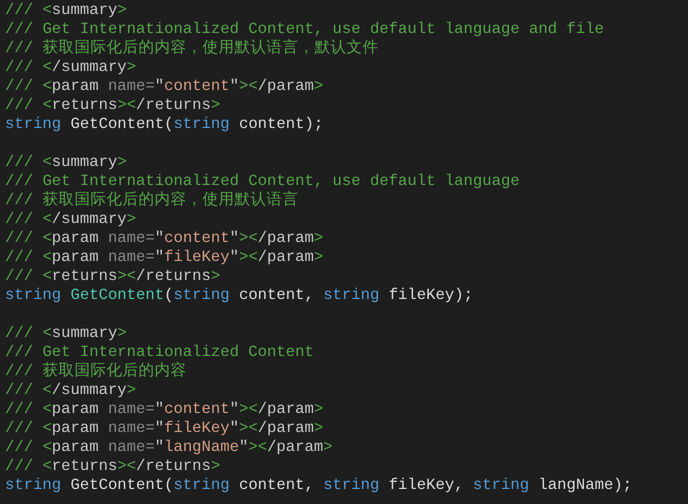 Image resolution: width=688 pixels, height=504 pixels. I want to click on code-line: string GetContent(string content);, so click(164, 124).